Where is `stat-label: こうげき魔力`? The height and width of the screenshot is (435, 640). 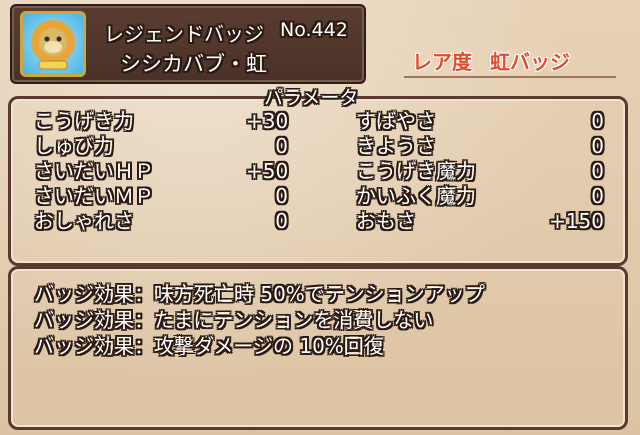
stat-label: こうげき魔力 is located at coordinates (416, 171).